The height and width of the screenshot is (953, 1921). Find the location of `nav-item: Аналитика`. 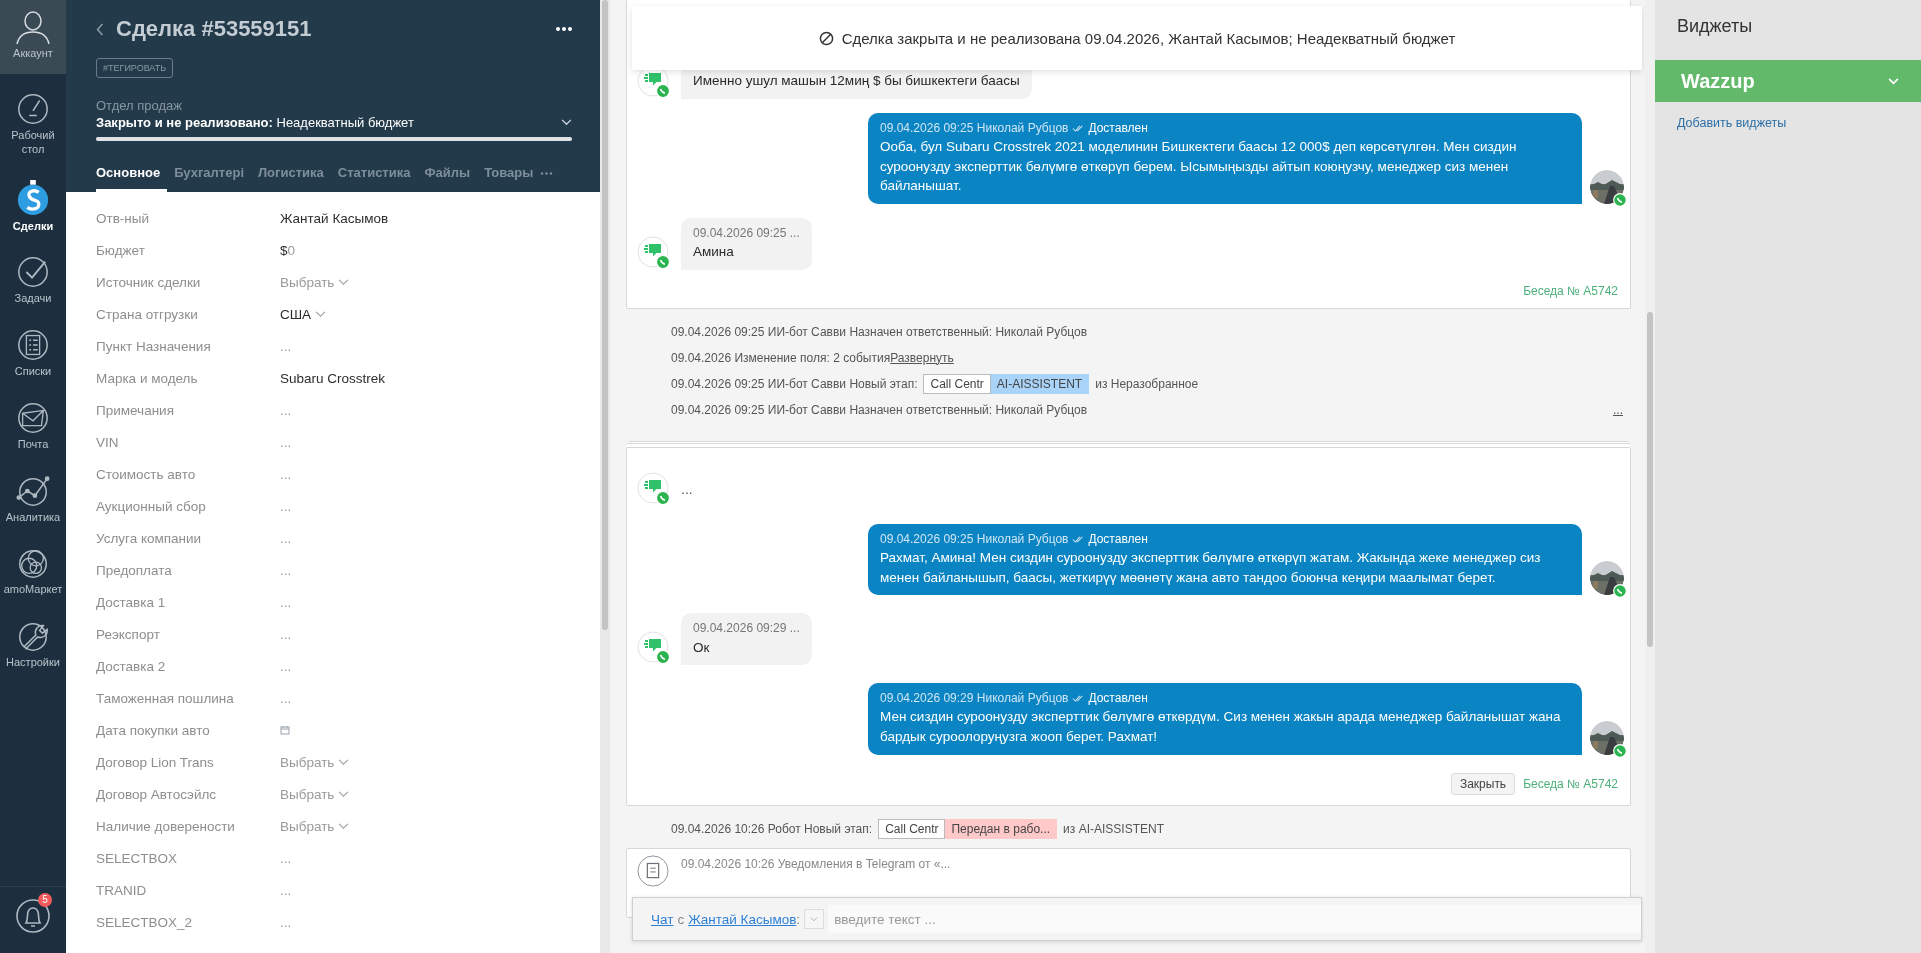

nav-item: Аналитика is located at coordinates (33, 498).